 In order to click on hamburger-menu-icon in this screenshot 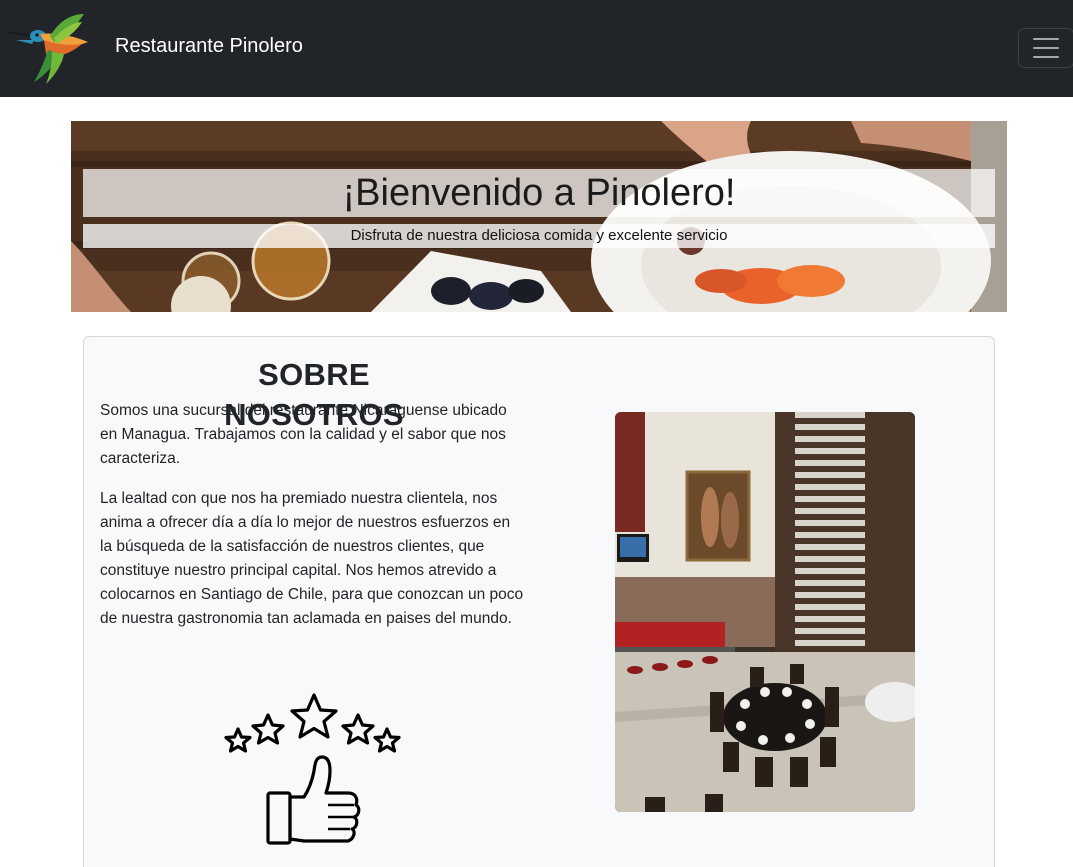, I will do `click(1046, 39)`.